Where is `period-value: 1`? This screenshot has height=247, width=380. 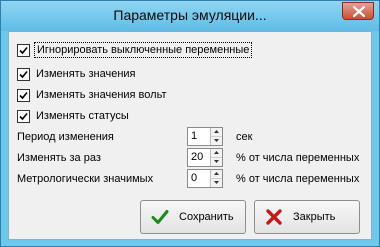 period-value: 1 is located at coordinates (194, 136).